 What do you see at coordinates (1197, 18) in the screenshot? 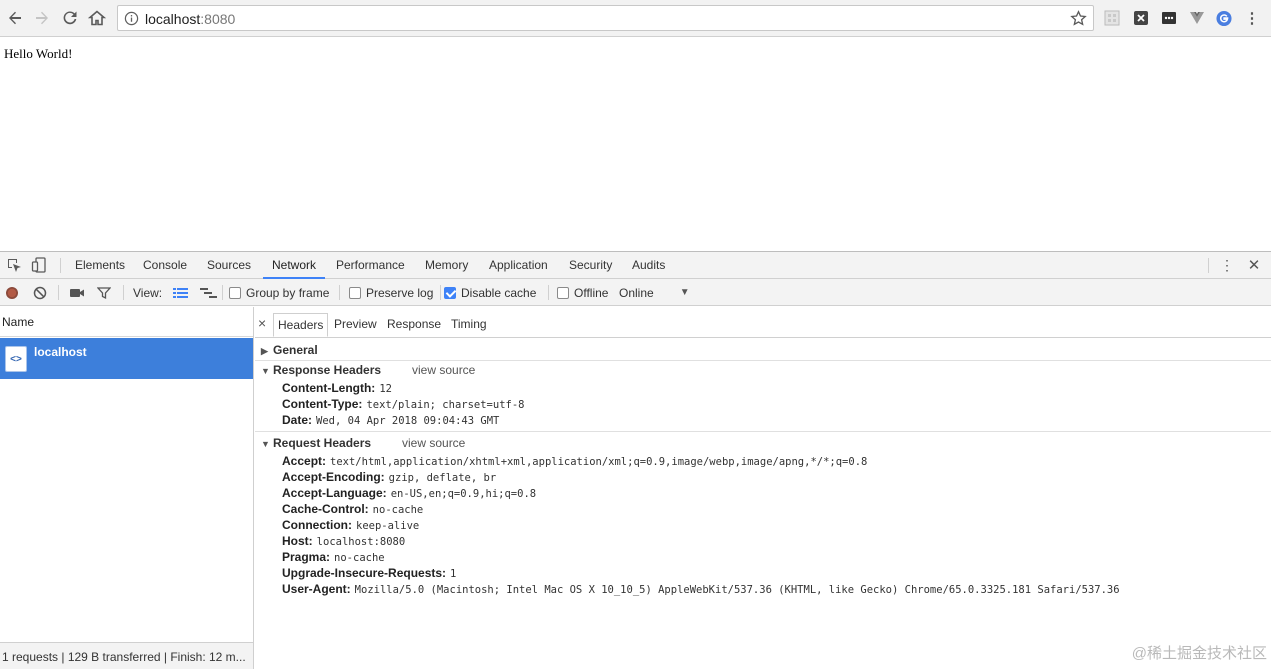
I see `extension-vue-icon` at bounding box center [1197, 18].